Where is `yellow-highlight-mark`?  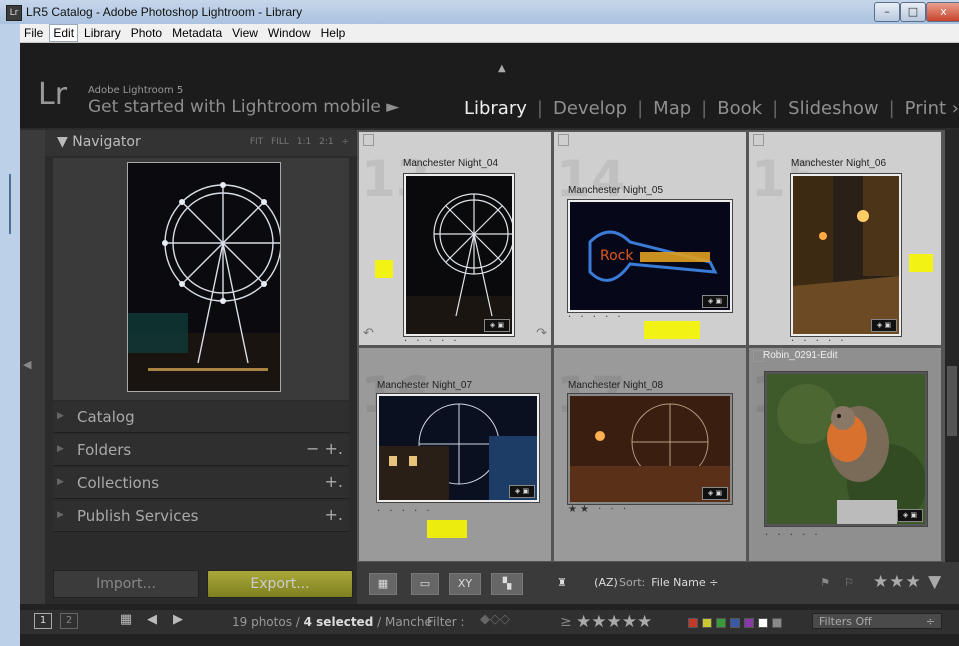
yellow-highlight-mark is located at coordinates (672, 330).